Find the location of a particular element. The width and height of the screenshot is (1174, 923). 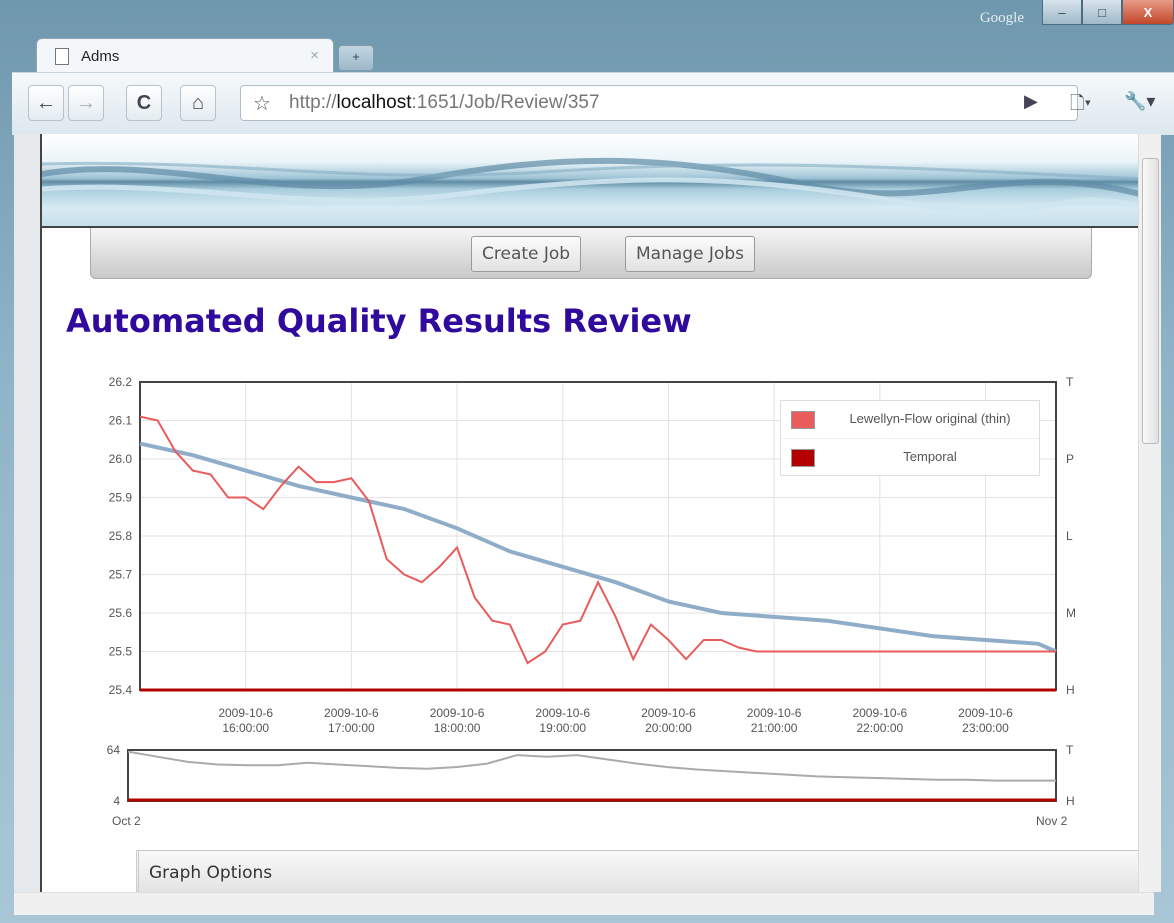

overview-y-tick-label: 64 is located at coordinates (114, 750).